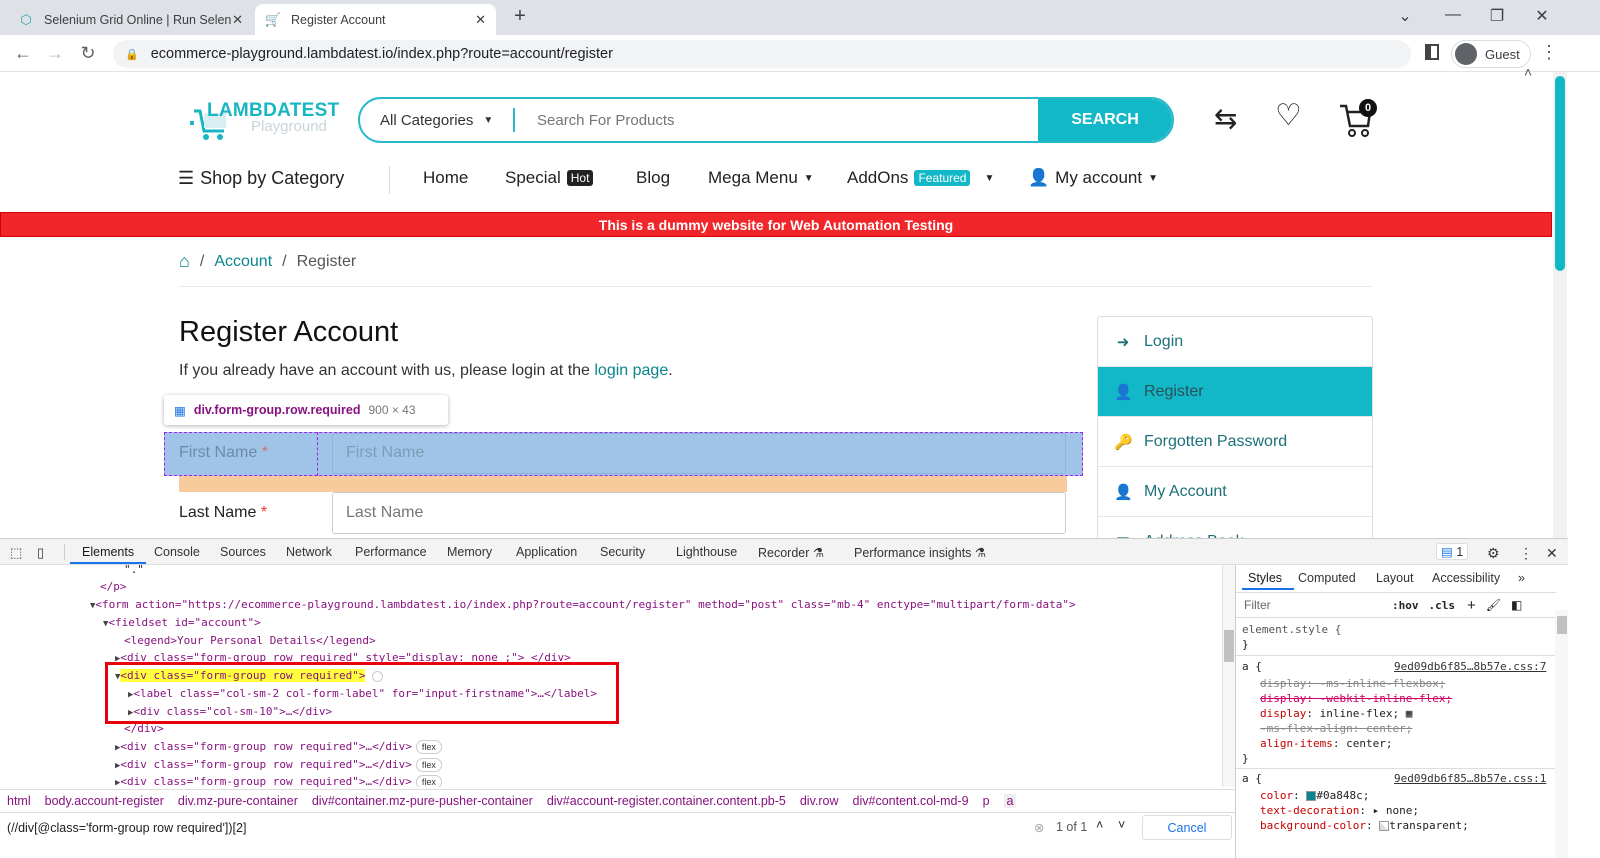 This screenshot has width=1600, height=858. I want to click on sidebar-item-my-account: 👤 My Account, so click(1235, 492).